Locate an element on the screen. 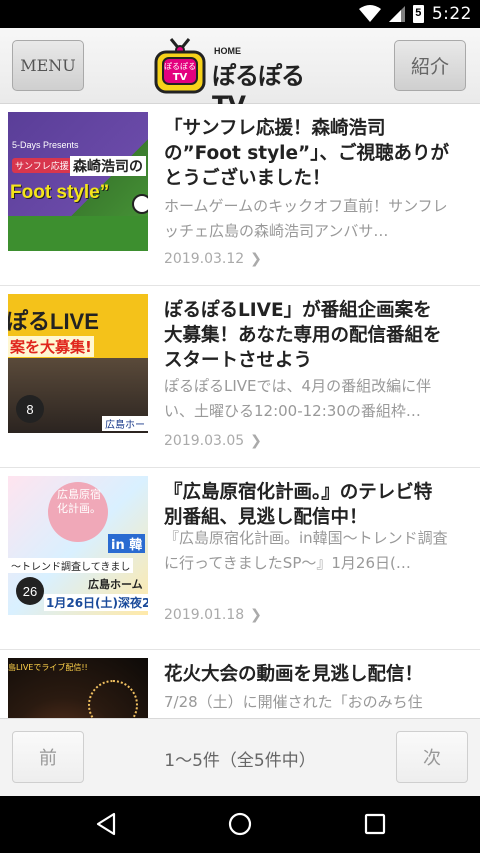  status-time: 5:22 is located at coordinates (451, 14).